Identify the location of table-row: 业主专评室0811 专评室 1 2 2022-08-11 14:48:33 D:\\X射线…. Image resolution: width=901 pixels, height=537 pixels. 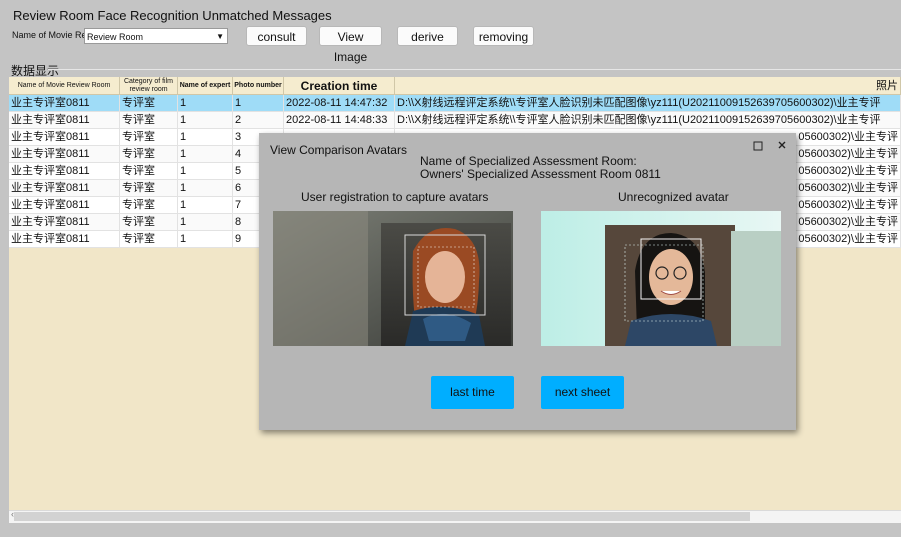
(455, 120).